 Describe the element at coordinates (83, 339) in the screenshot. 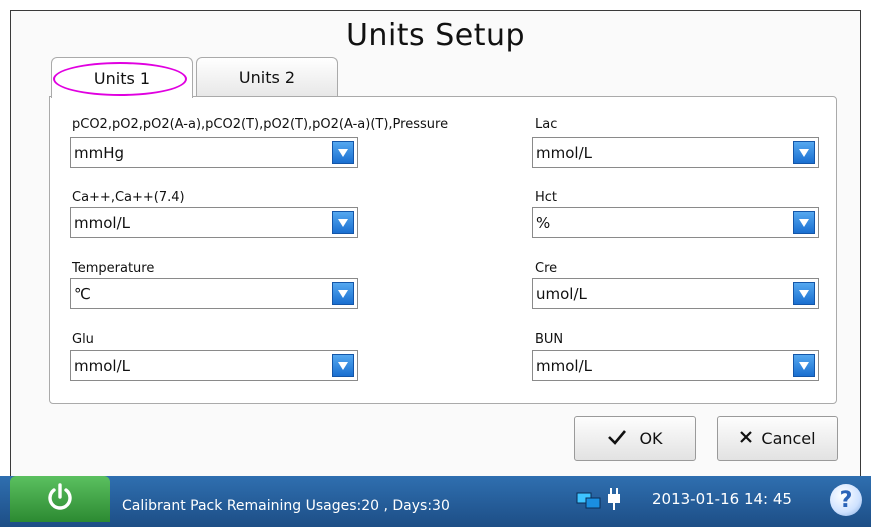

I see `glu-label: Glu` at that location.